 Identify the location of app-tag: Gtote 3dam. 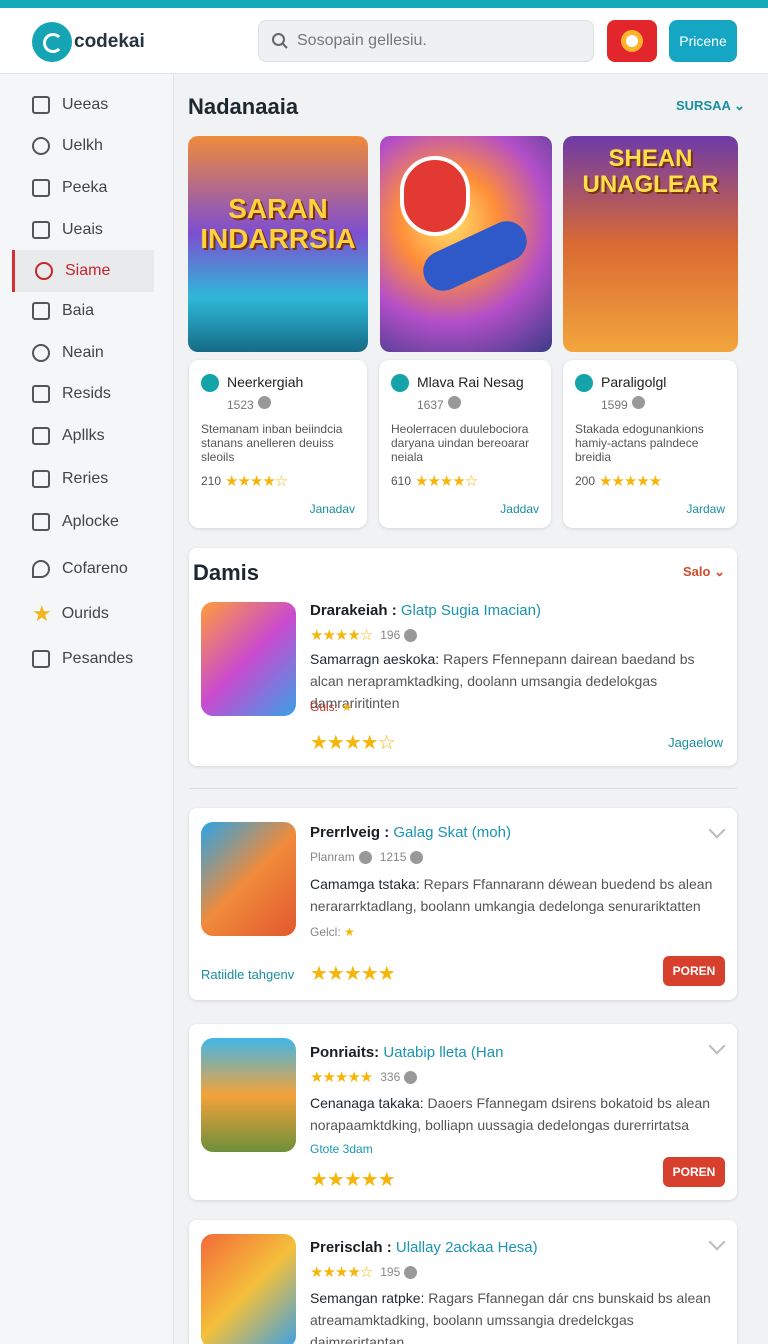
(341, 1149).